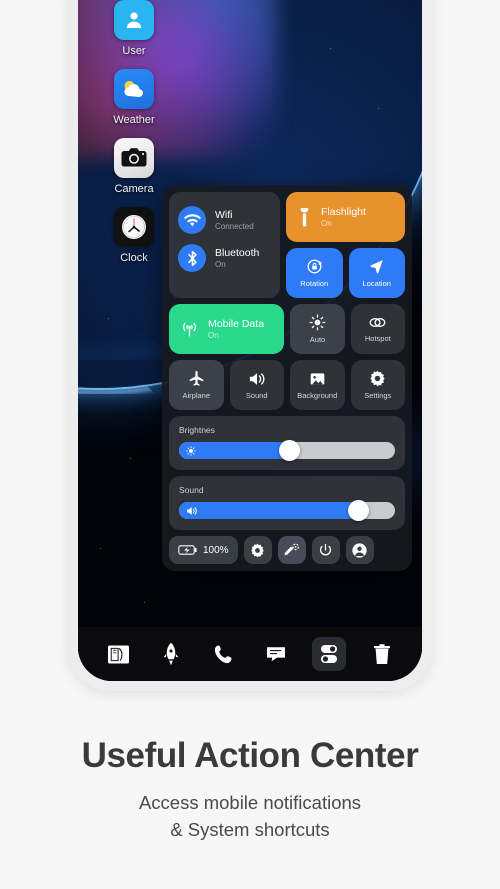  I want to click on rotation-label: Rotation, so click(314, 283).